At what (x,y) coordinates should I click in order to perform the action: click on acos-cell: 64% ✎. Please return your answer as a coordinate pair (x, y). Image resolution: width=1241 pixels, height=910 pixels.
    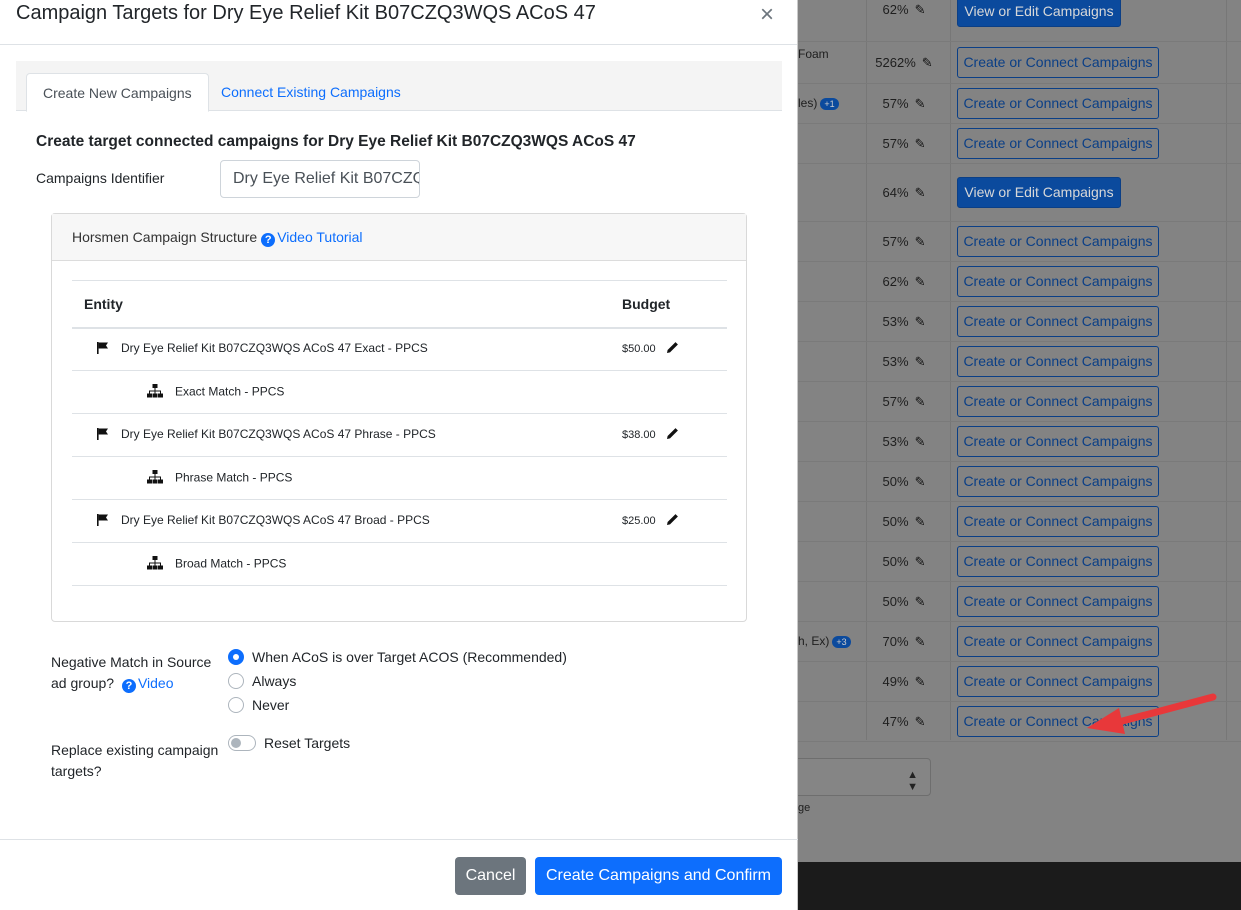
    Looking at the image, I should click on (904, 193).